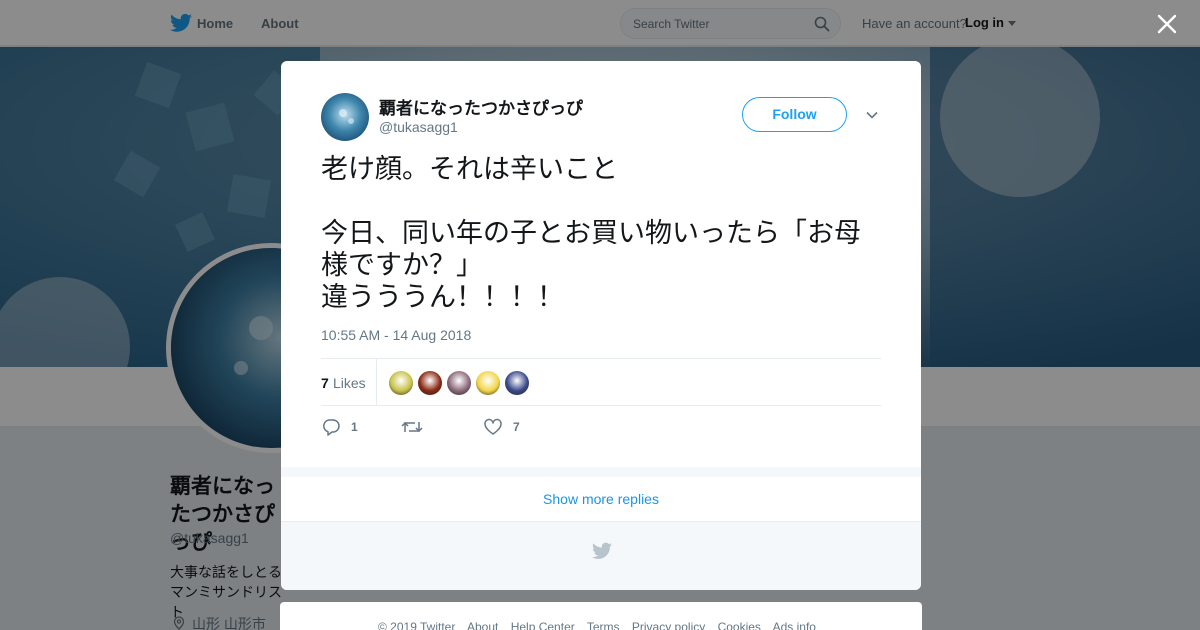  Describe the element at coordinates (543, 625) in the screenshot. I see `footer-link: Help Center` at that location.